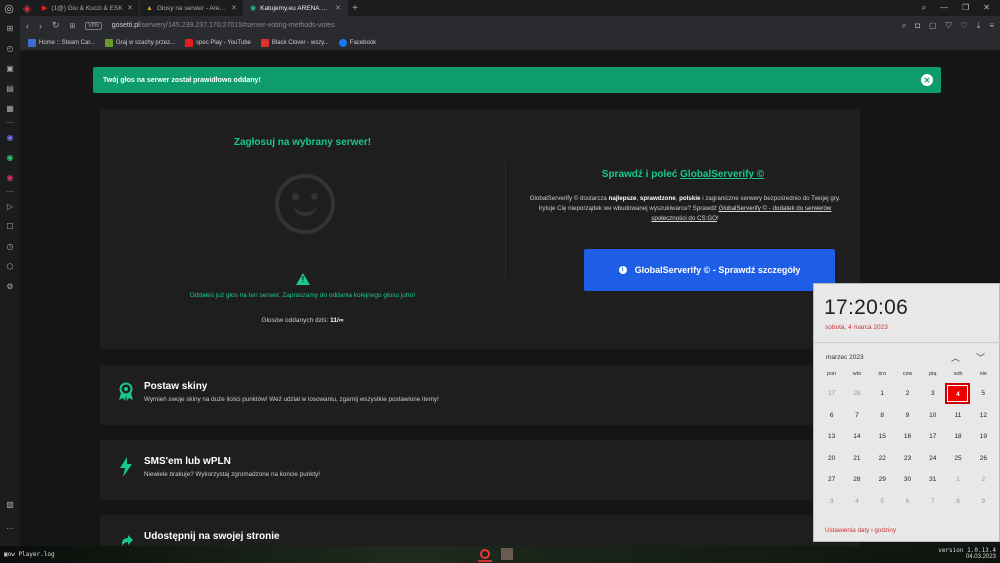 Image resolution: width=1000 pixels, height=563 pixels. What do you see at coordinates (949, 26) in the screenshot?
I see `shield-icon: ⛉` at bounding box center [949, 26].